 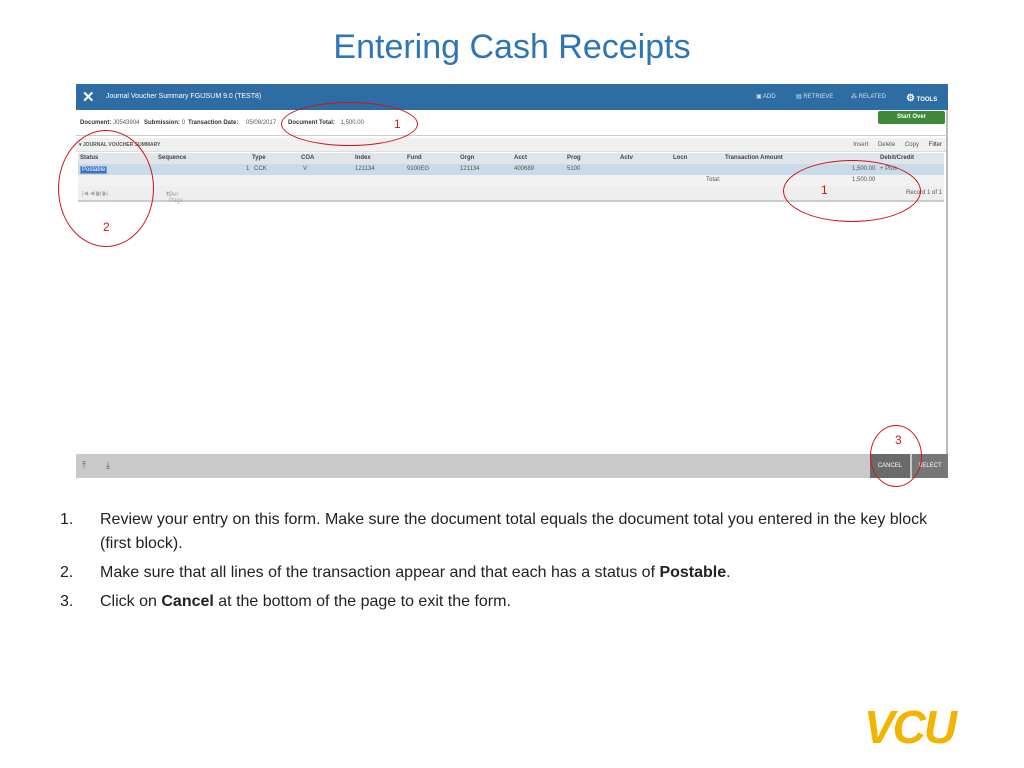 What do you see at coordinates (512, 47) in the screenshot?
I see `slide-title: Entering Cash Receipts` at bounding box center [512, 47].